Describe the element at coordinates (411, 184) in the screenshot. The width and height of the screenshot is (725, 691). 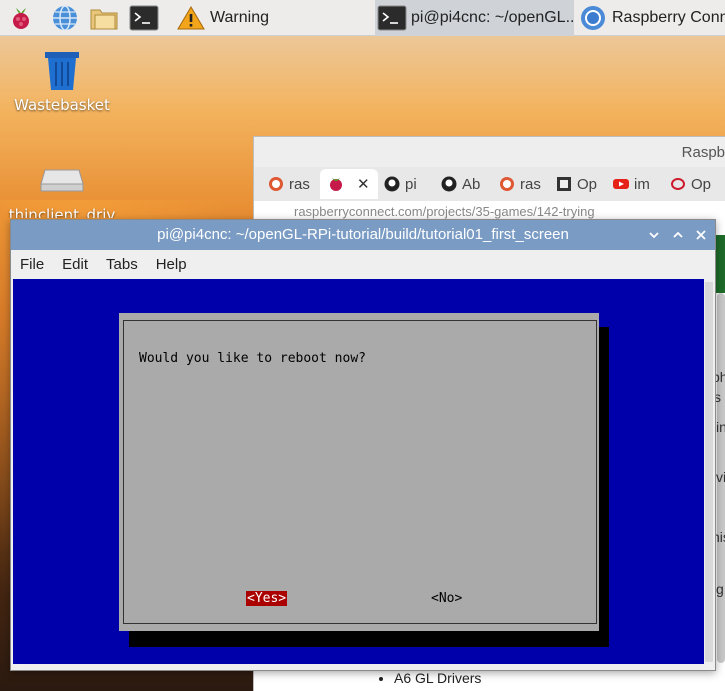
I see `browser-tab-label: pi` at that location.